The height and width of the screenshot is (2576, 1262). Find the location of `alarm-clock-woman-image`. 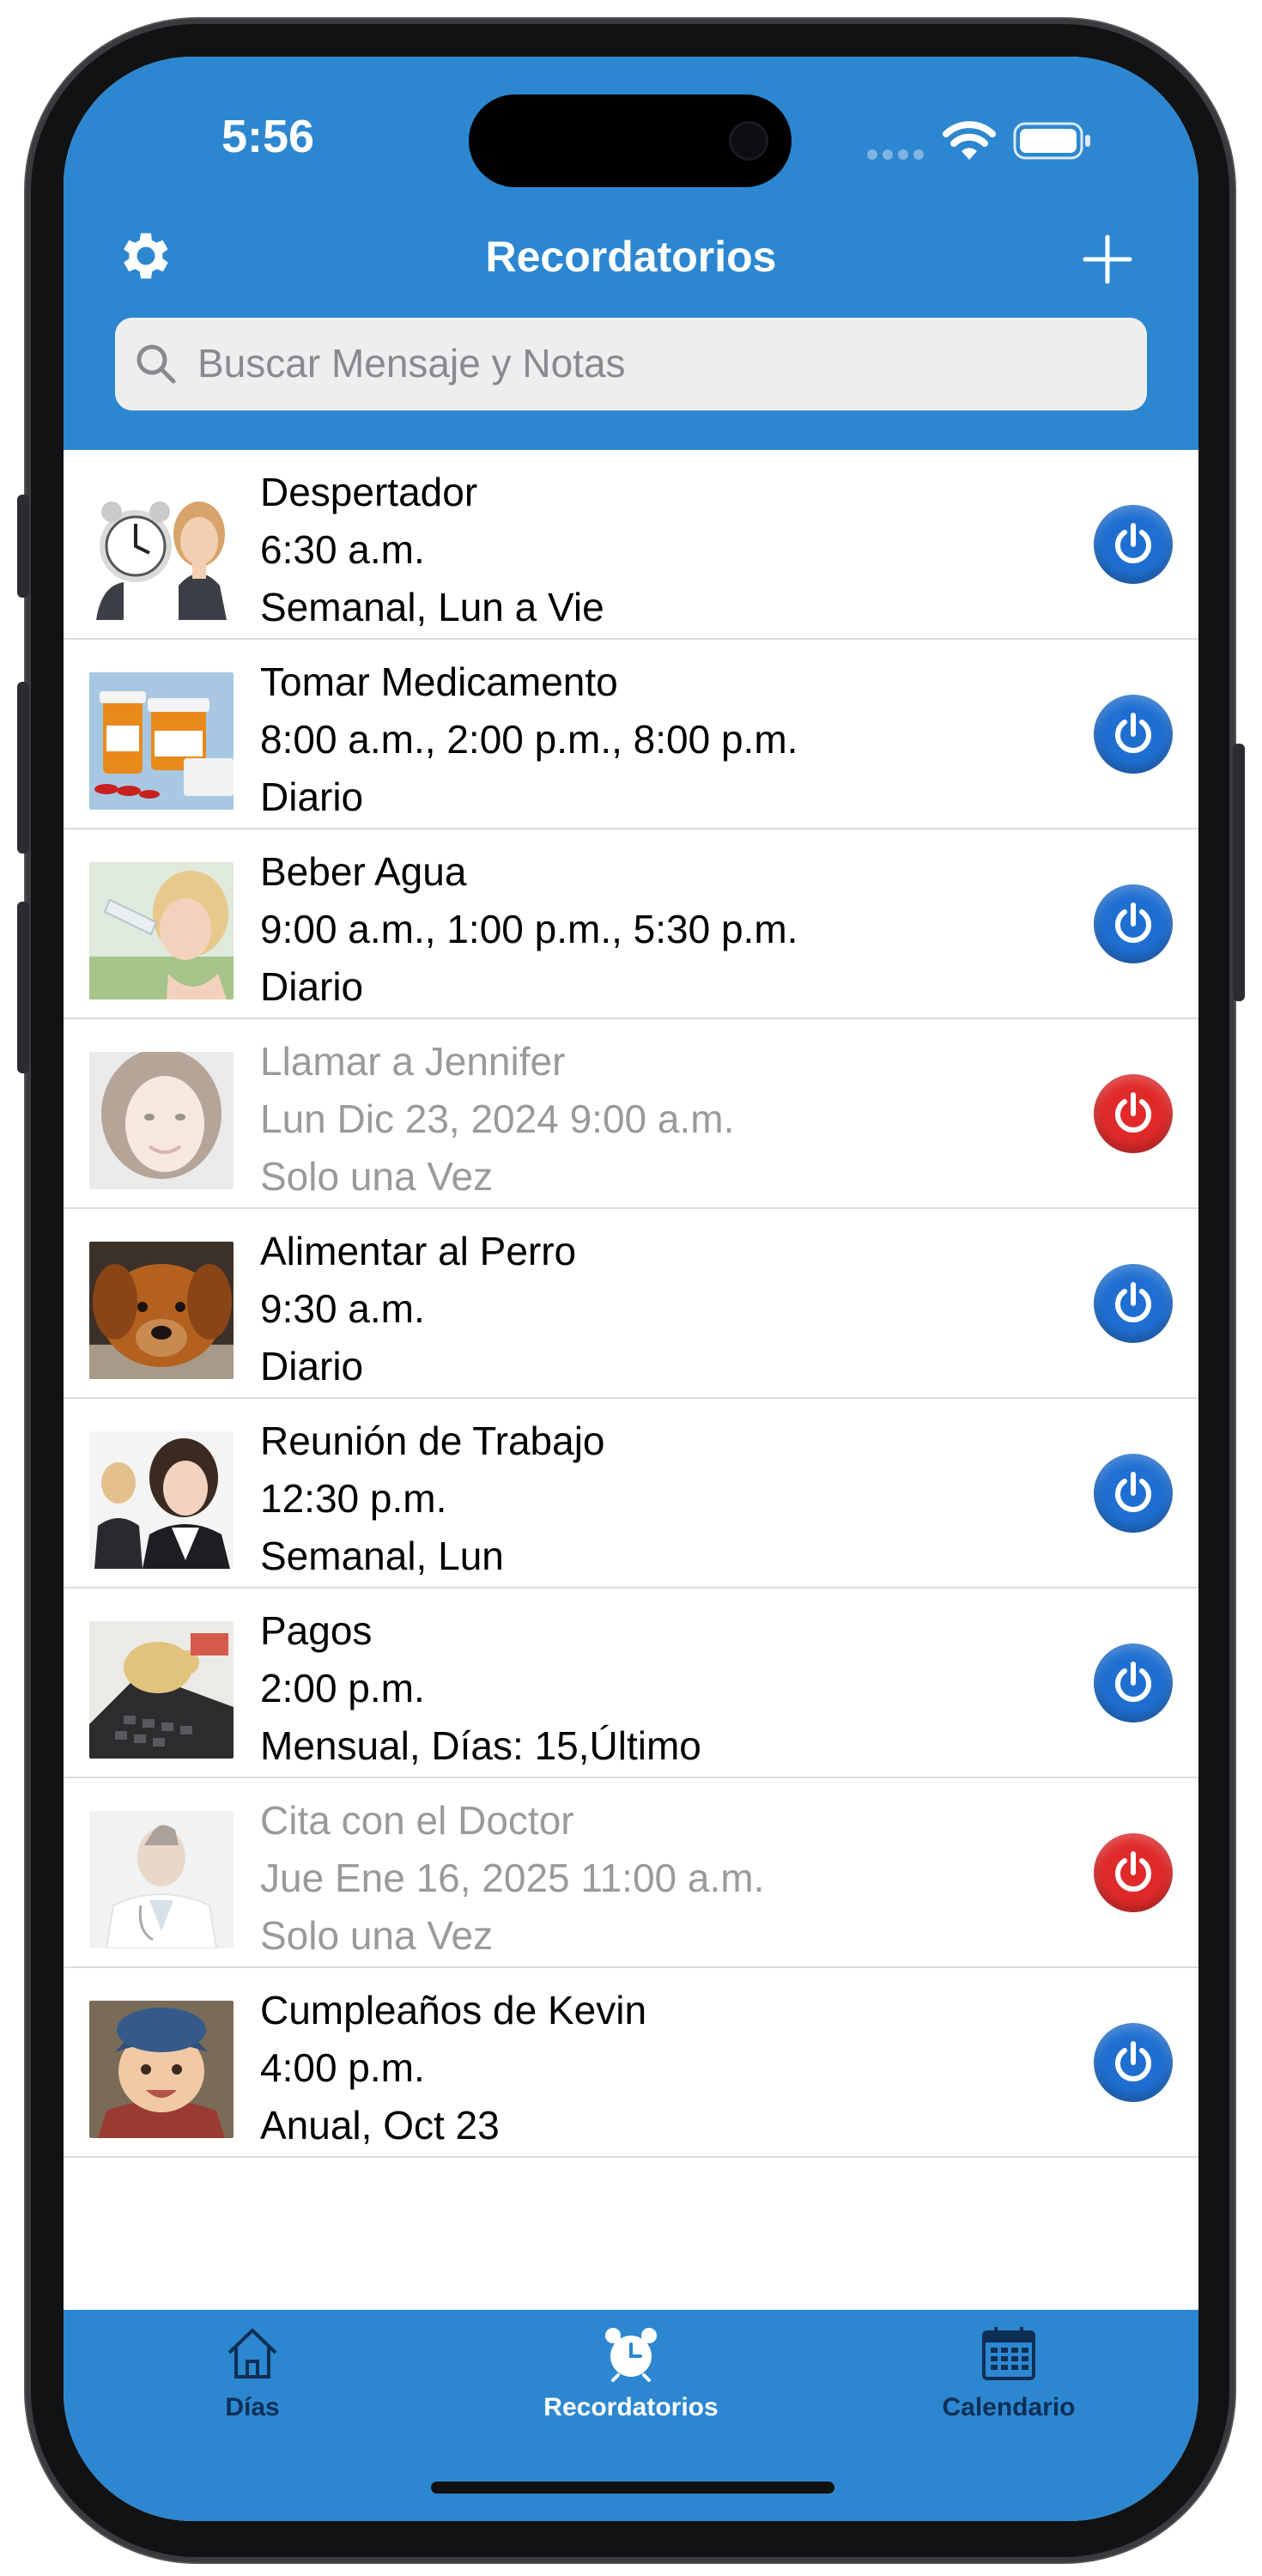

alarm-clock-woman-image is located at coordinates (161, 552).